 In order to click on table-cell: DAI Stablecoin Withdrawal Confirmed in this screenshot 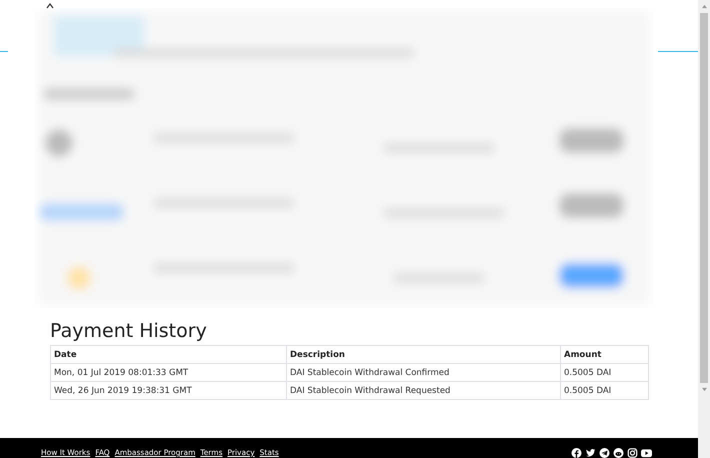, I will do `click(423, 373)`.